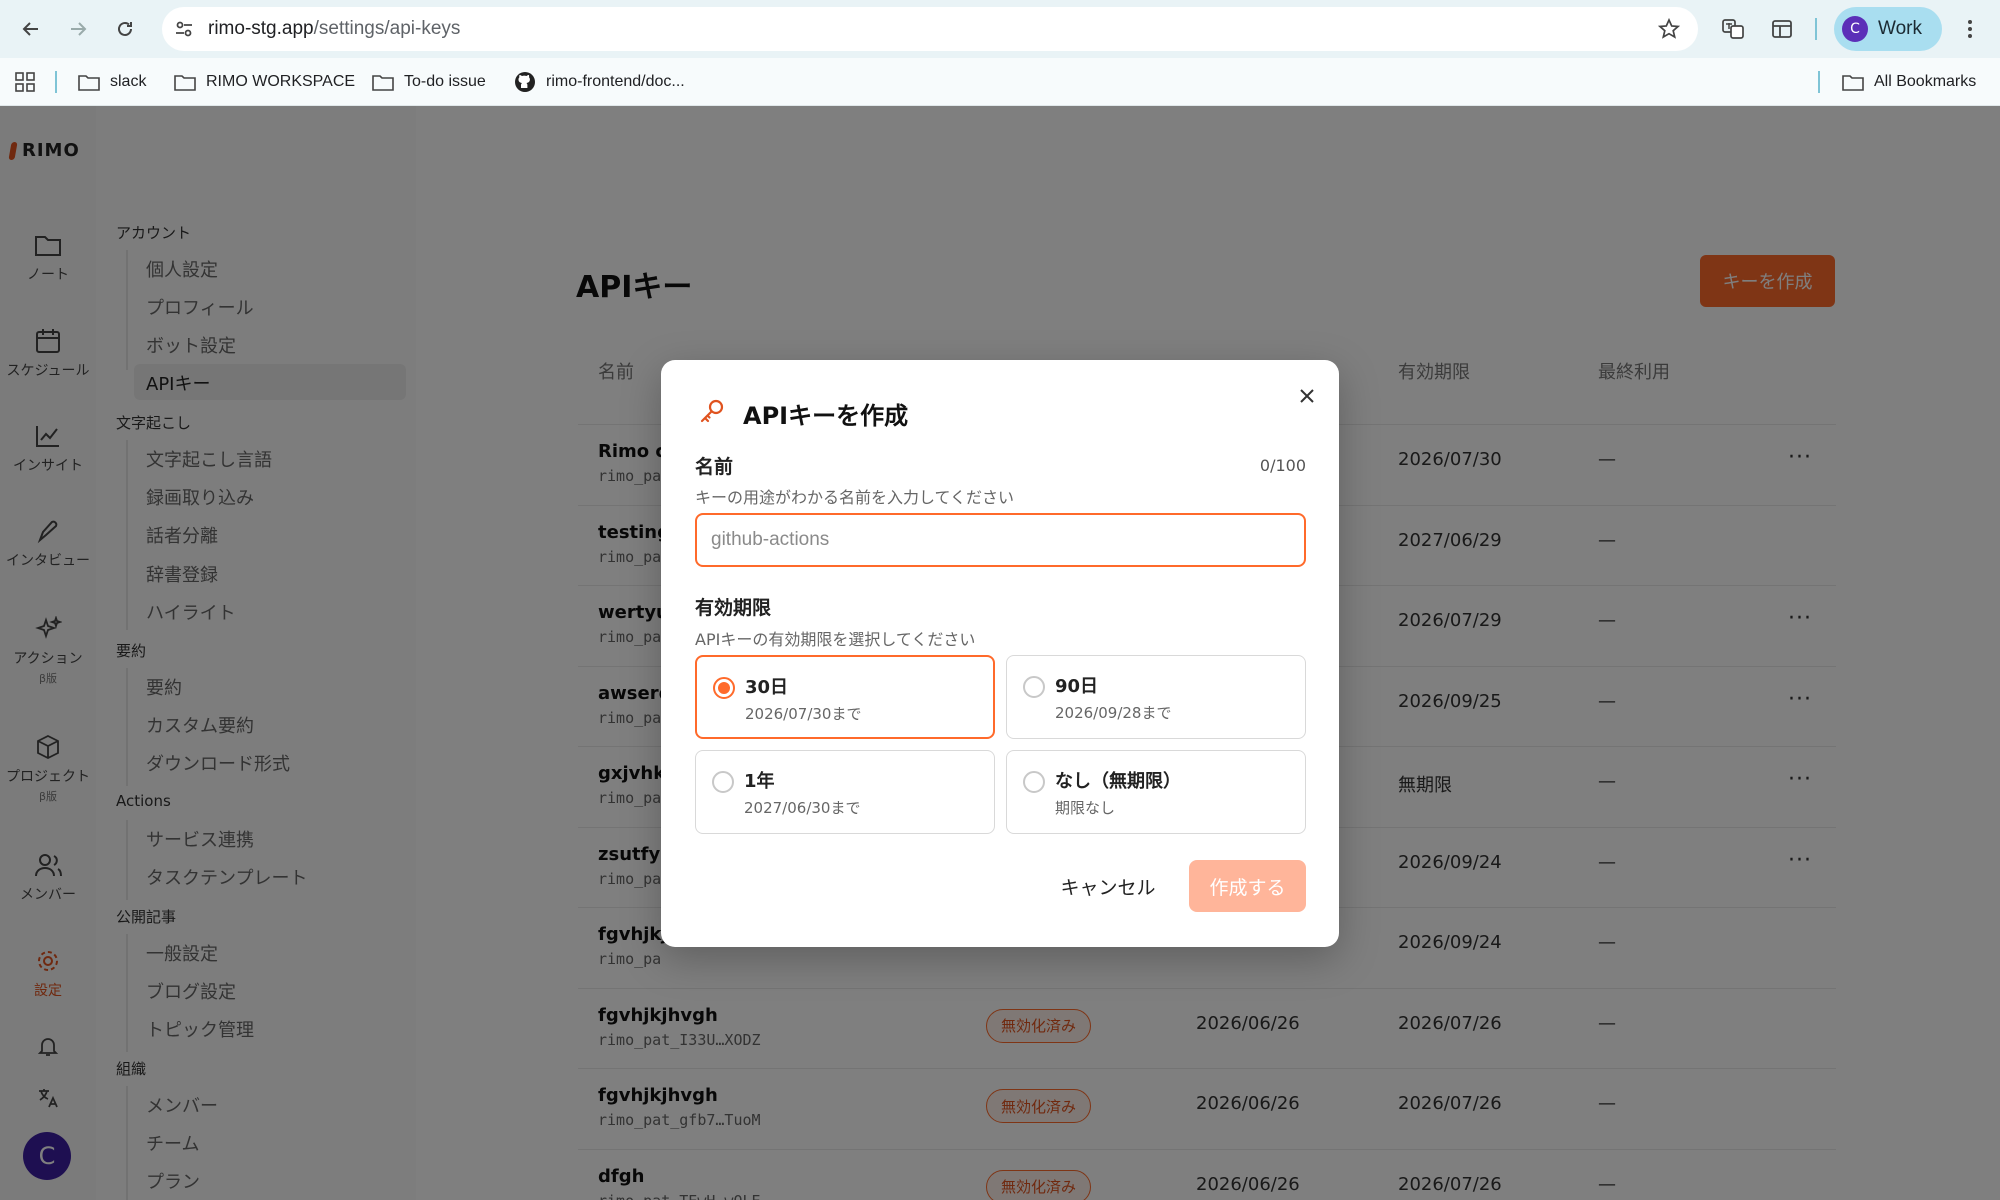 Image resolution: width=2000 pixels, height=1200 pixels. I want to click on key-icon, so click(712, 411).